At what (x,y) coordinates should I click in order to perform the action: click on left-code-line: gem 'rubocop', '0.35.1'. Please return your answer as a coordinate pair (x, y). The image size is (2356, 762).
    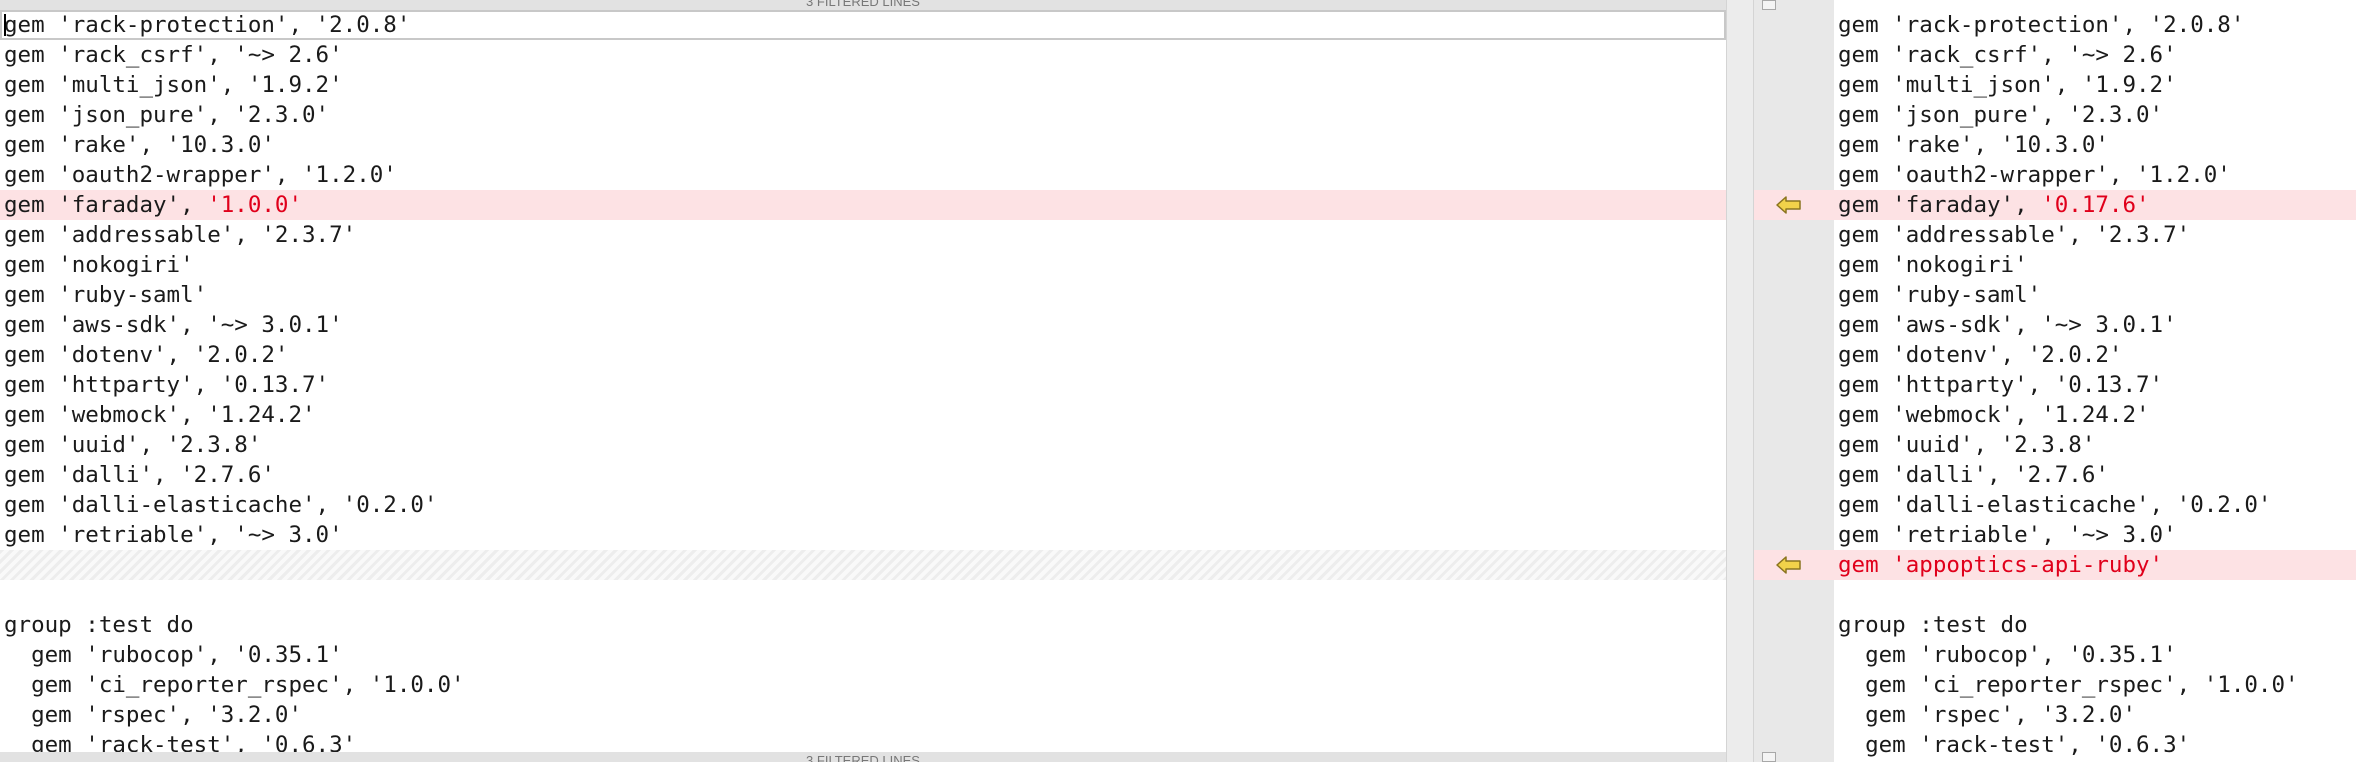
    Looking at the image, I should click on (863, 655).